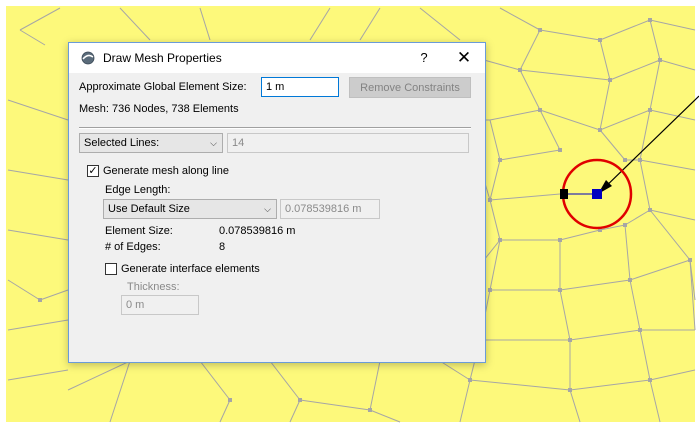 Image resolution: width=699 pixels, height=428 pixels. What do you see at coordinates (300, 87) in the screenshot?
I see `global-size-input: 1 m` at bounding box center [300, 87].